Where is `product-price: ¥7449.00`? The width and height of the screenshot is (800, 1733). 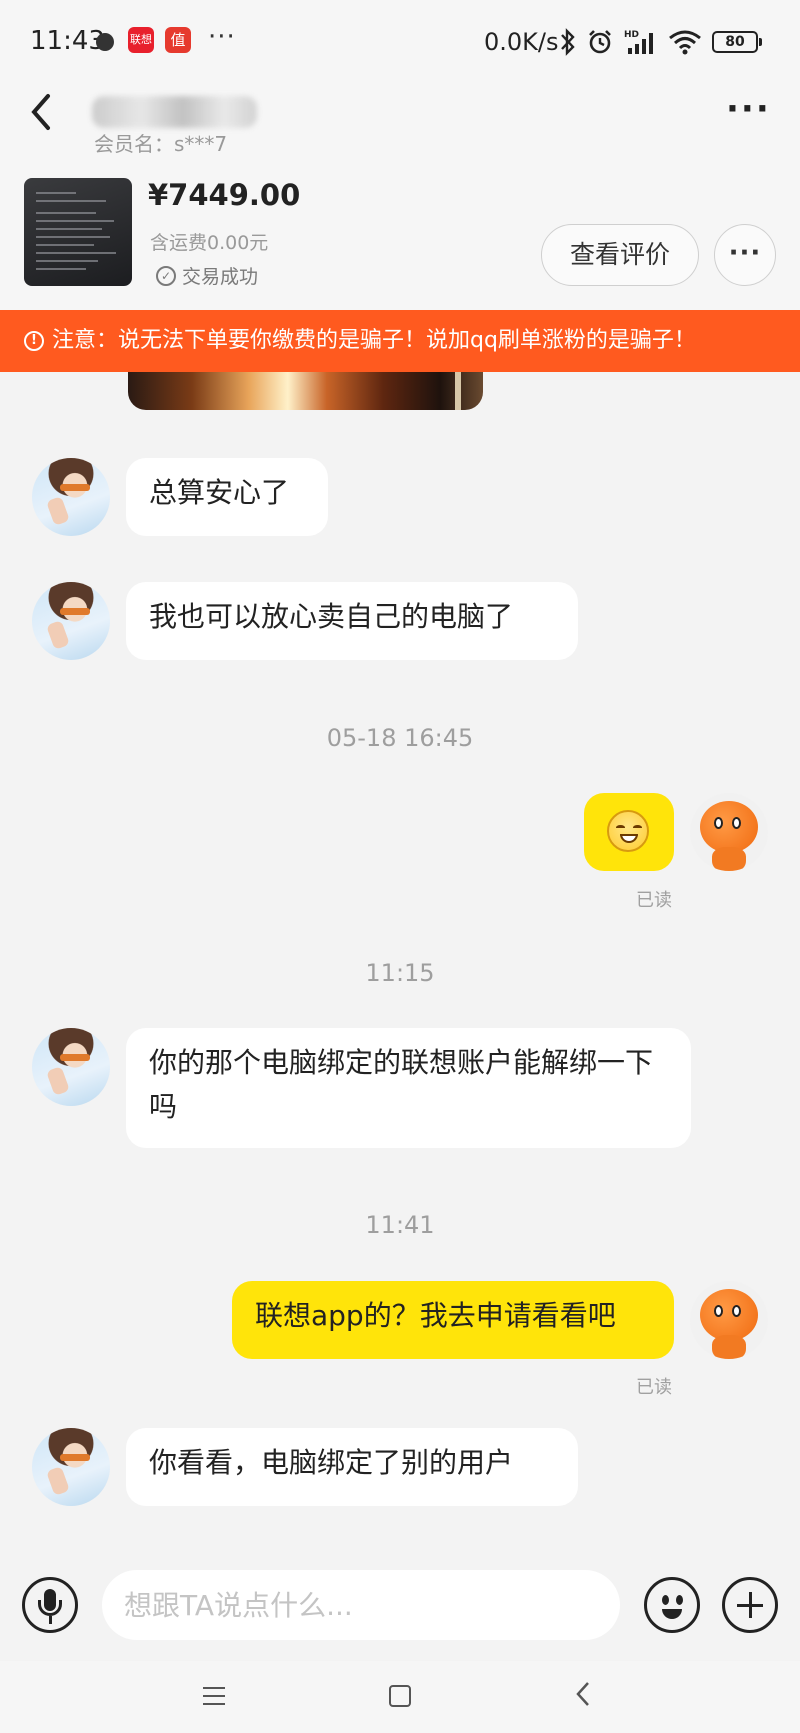
product-price: ¥7449.00 is located at coordinates (224, 195).